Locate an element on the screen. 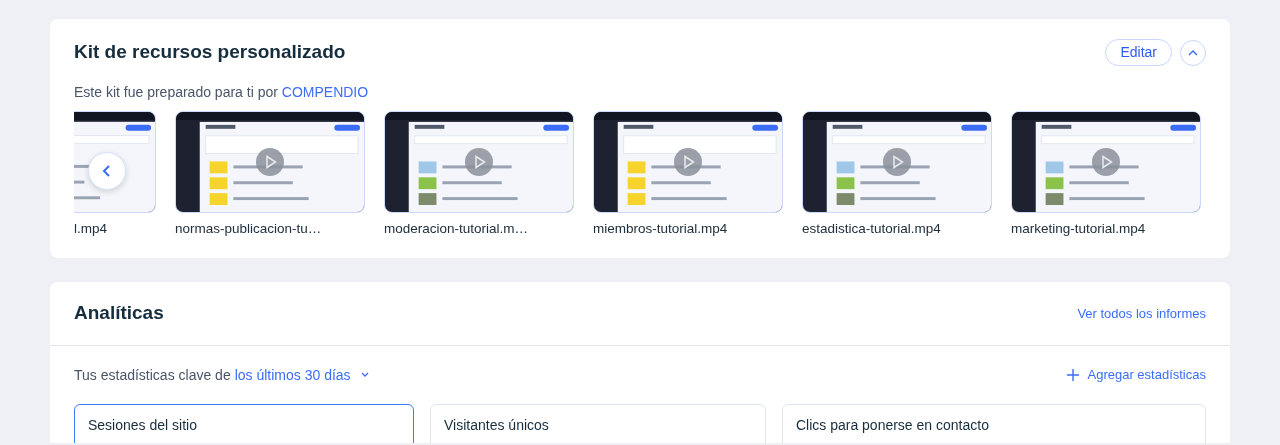 The width and height of the screenshot is (1280, 445). all-reports-link: Ver todos los informes is located at coordinates (1141, 313).